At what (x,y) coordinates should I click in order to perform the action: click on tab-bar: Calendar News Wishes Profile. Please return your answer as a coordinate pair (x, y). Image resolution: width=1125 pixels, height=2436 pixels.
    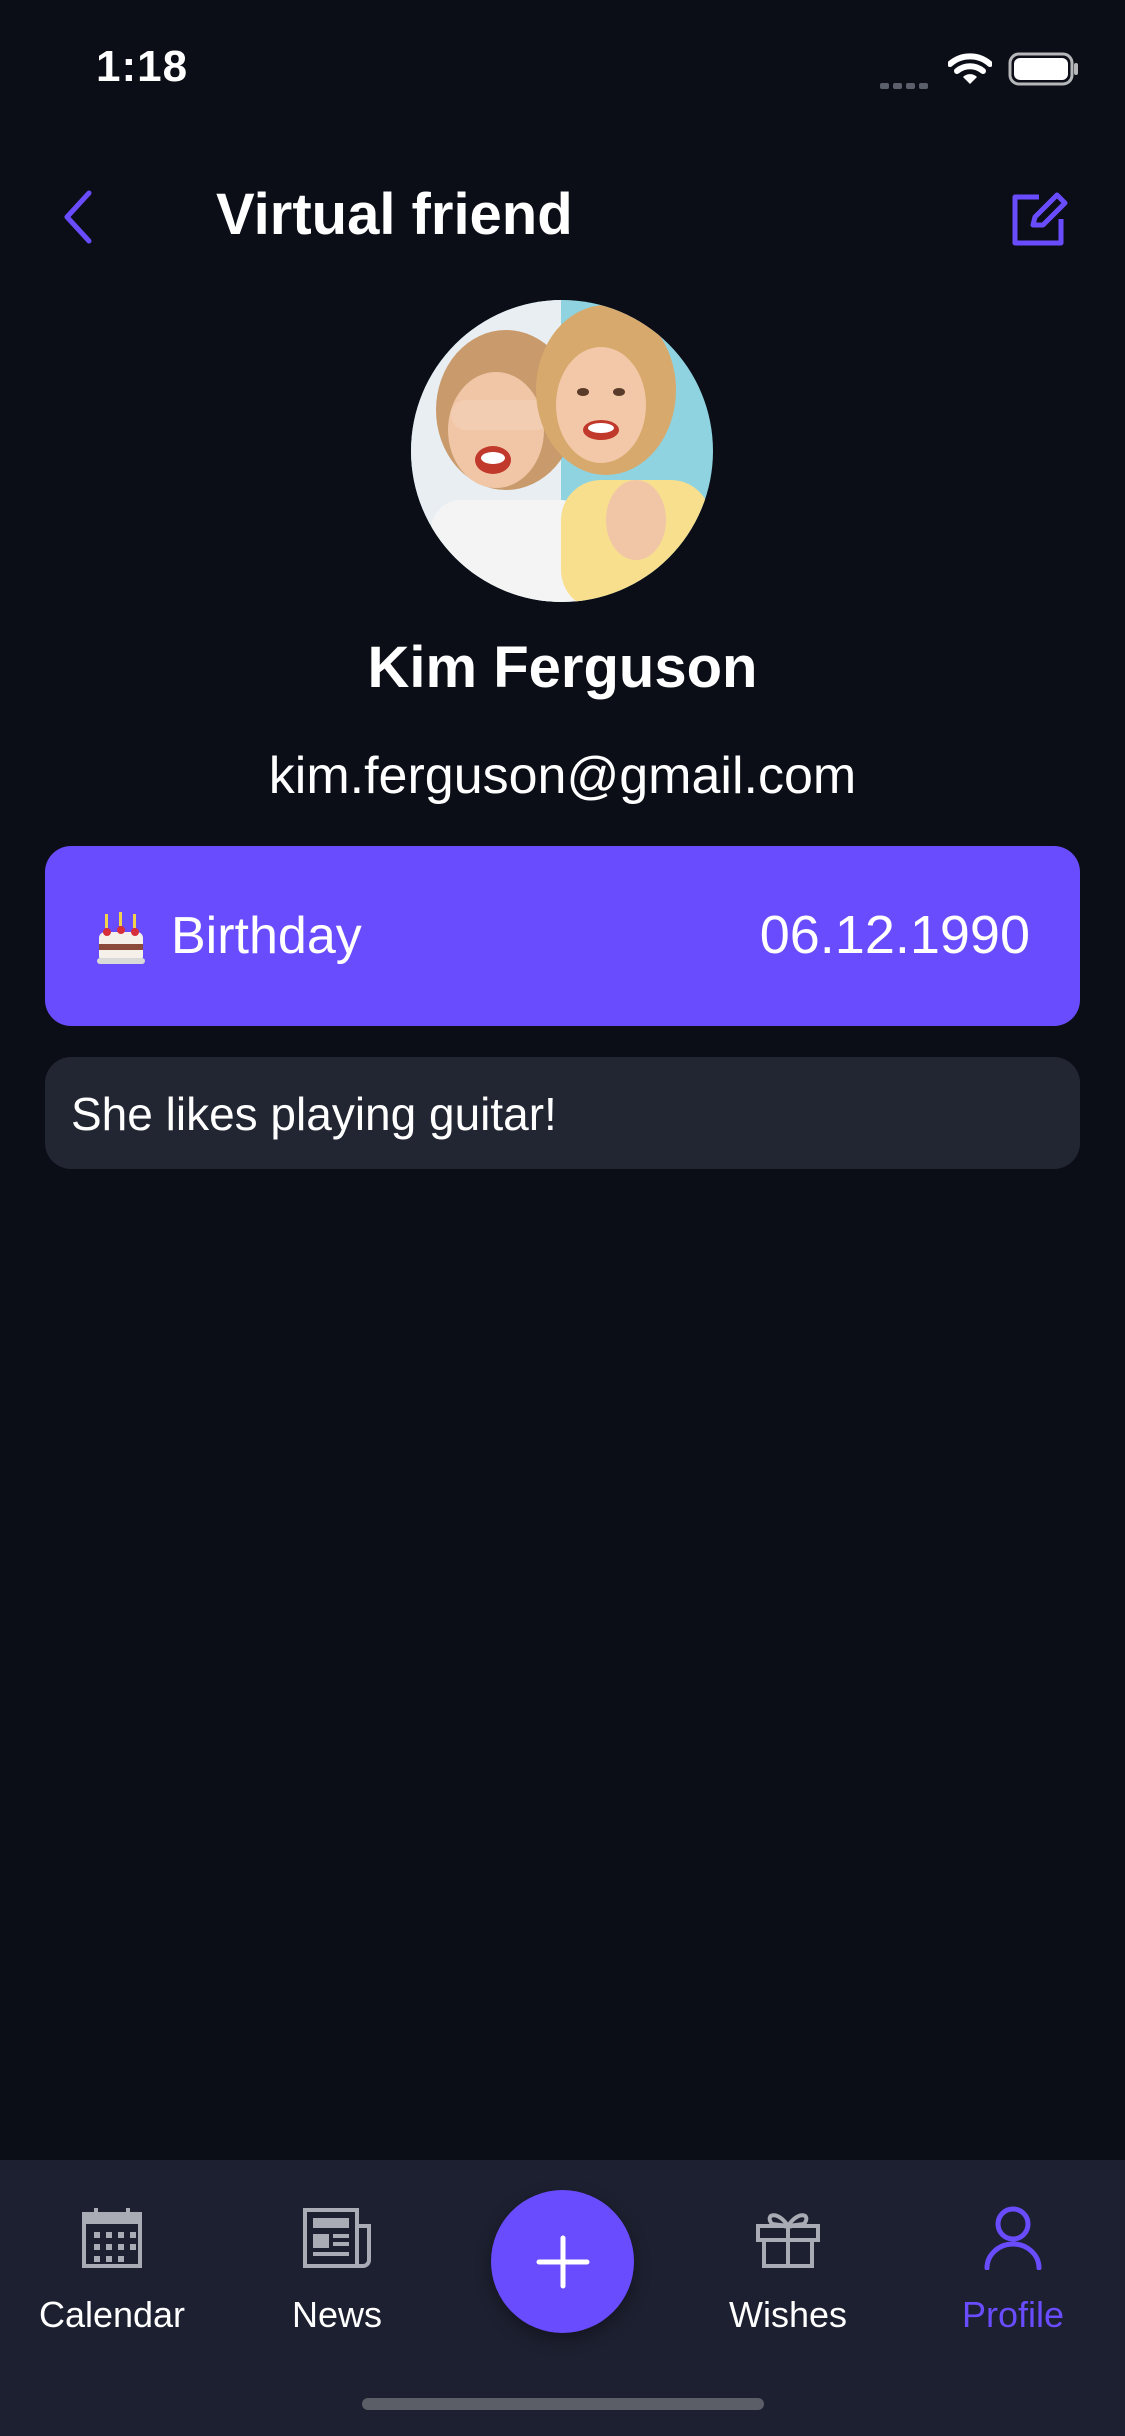
    Looking at the image, I should click on (562, 2298).